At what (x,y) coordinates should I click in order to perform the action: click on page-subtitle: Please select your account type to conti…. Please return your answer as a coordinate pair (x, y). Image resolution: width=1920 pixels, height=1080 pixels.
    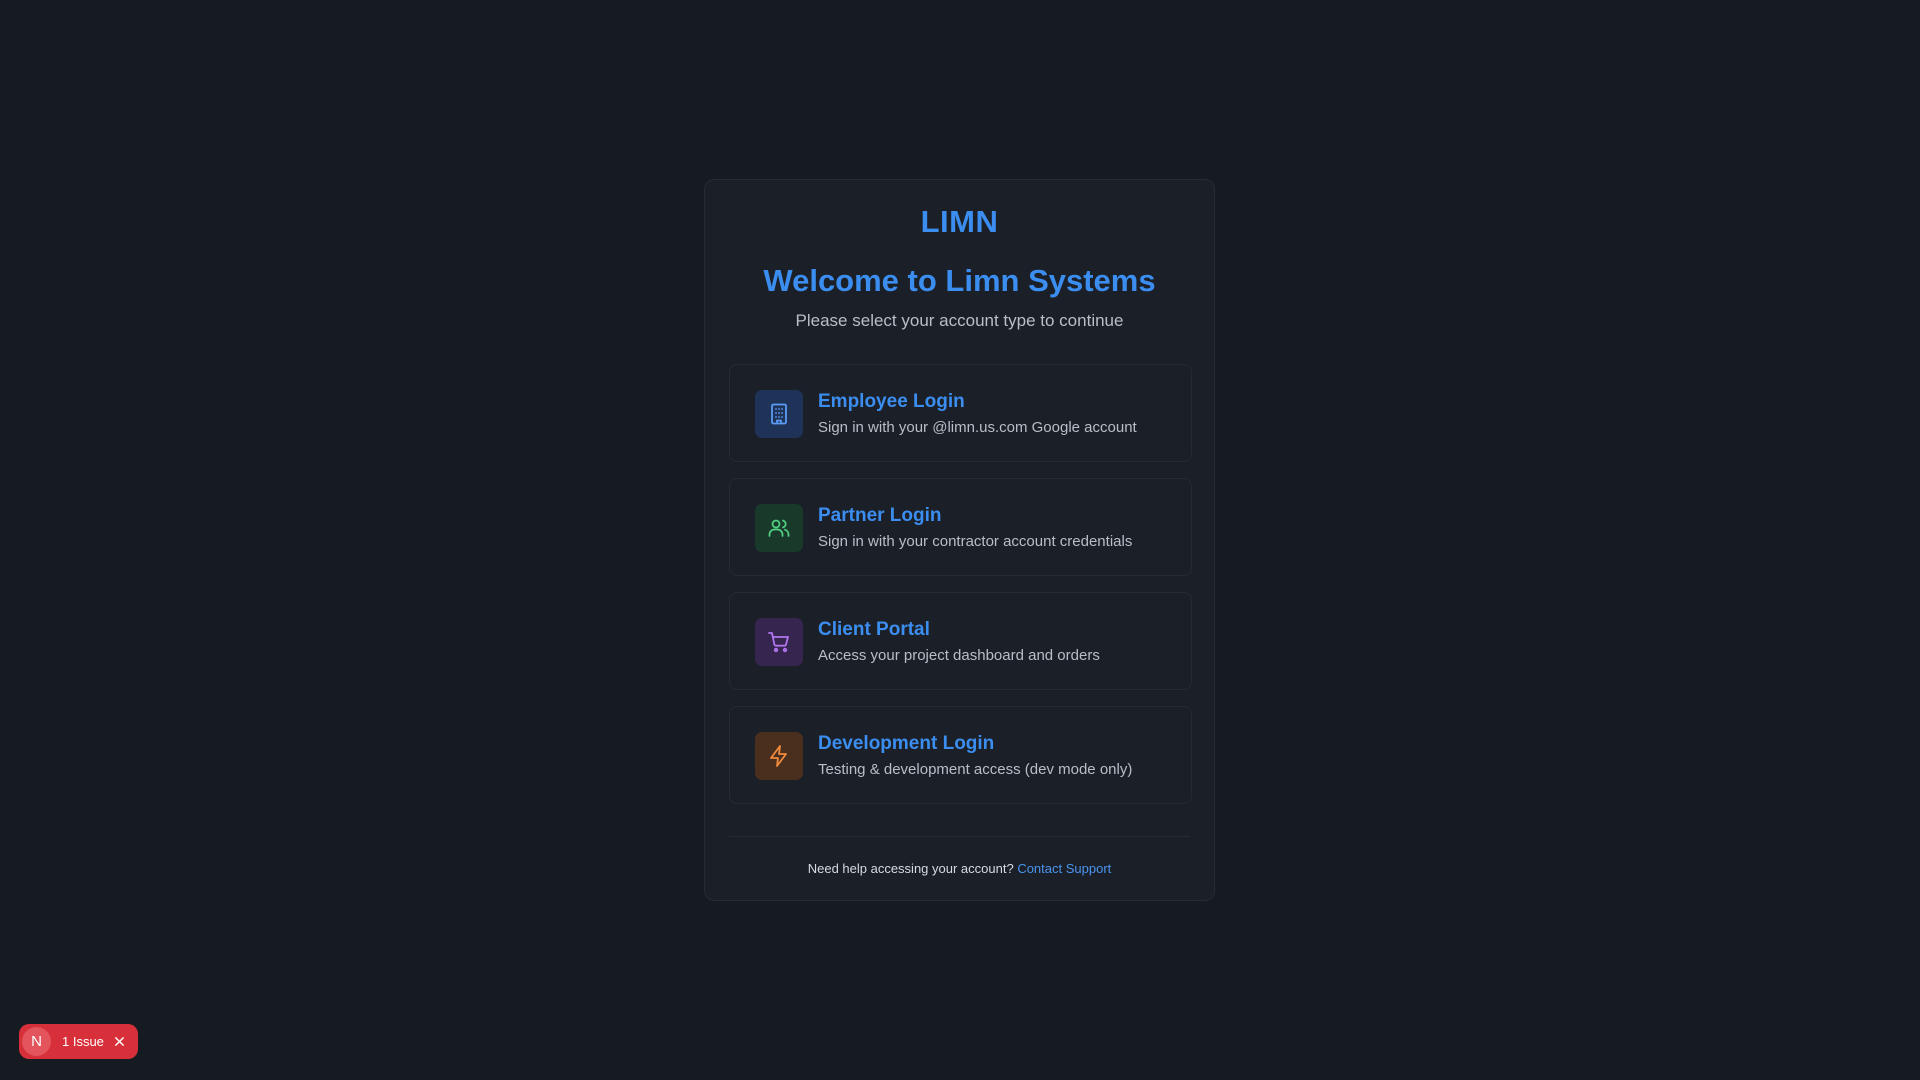
    Looking at the image, I should click on (959, 320).